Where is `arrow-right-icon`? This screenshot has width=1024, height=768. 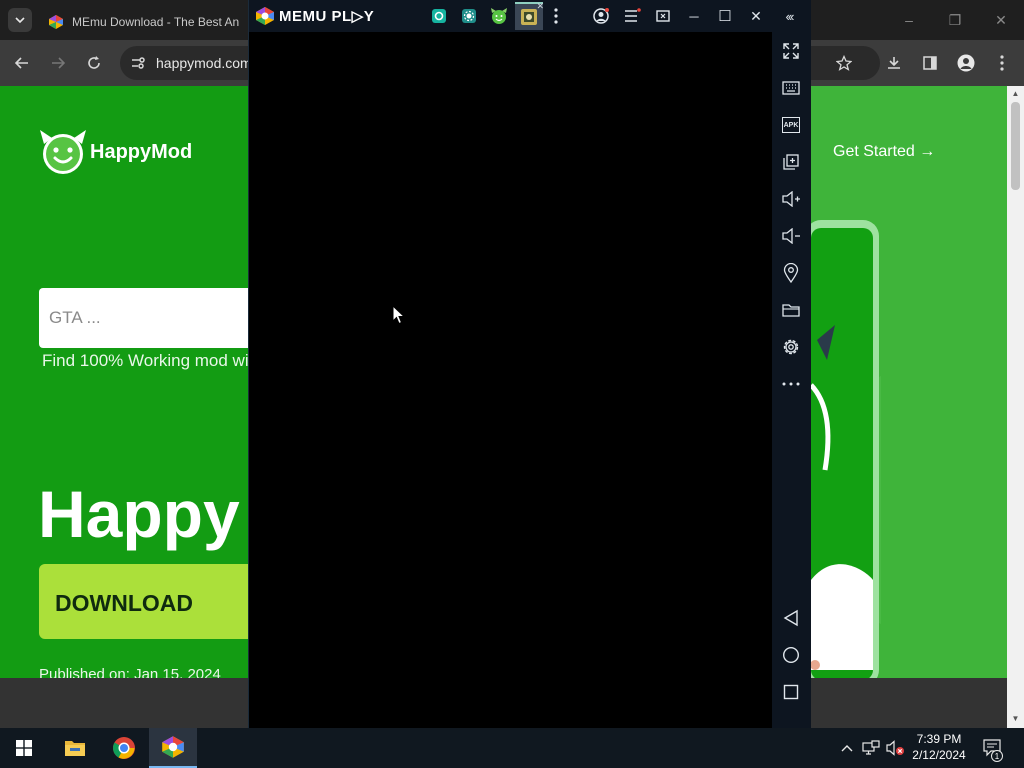
arrow-right-icon is located at coordinates (59, 63).